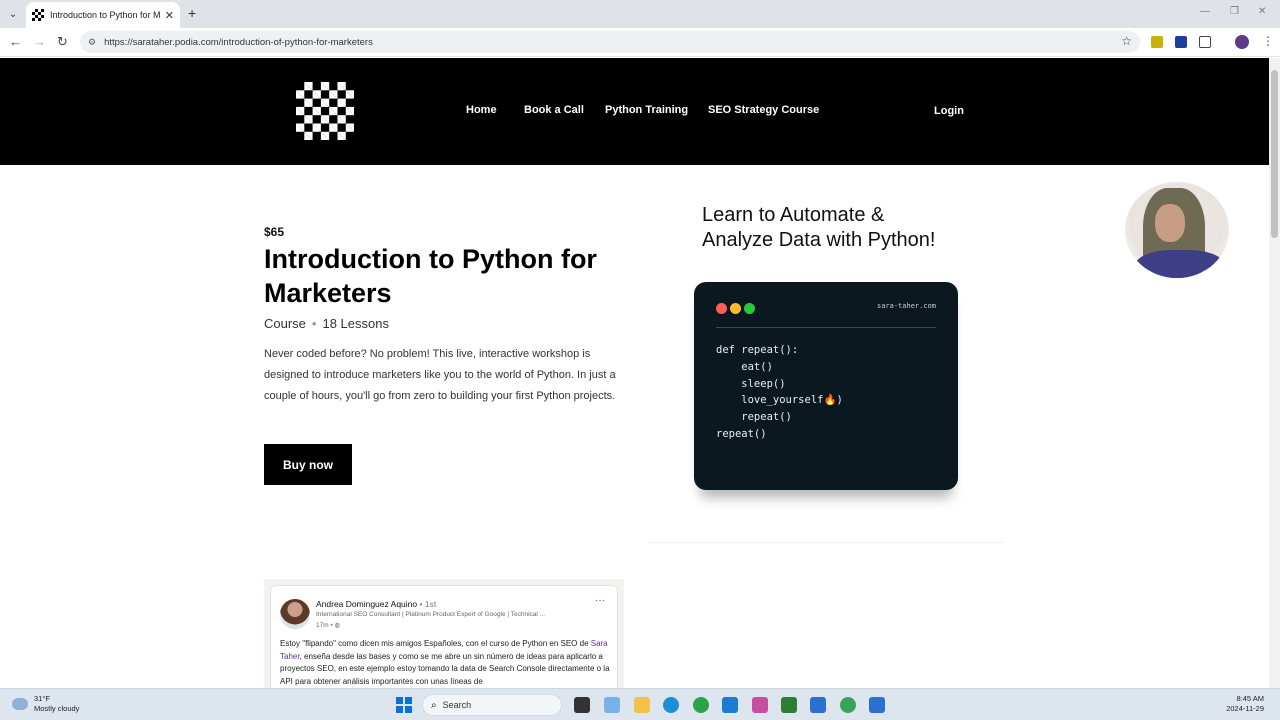  Describe the element at coordinates (481, 110) in the screenshot. I see `nav-home: Home` at that location.